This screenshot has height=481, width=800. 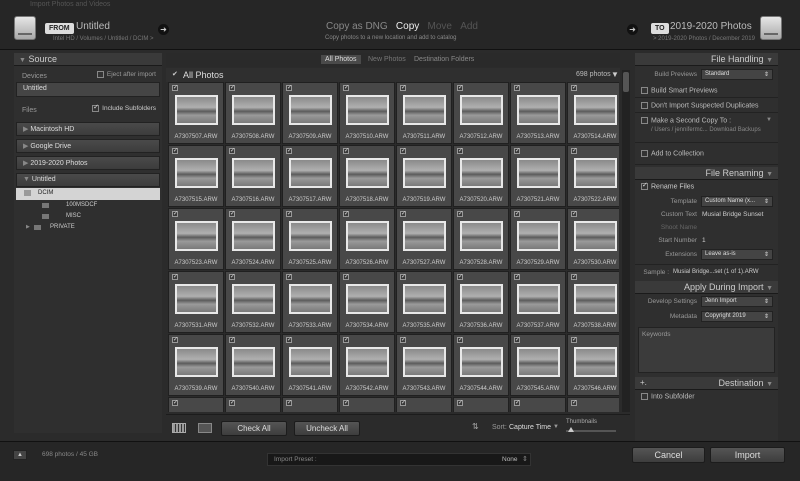 What do you see at coordinates (706, 383) in the screenshot?
I see `destination-header: +. Destination ▼` at bounding box center [706, 383].